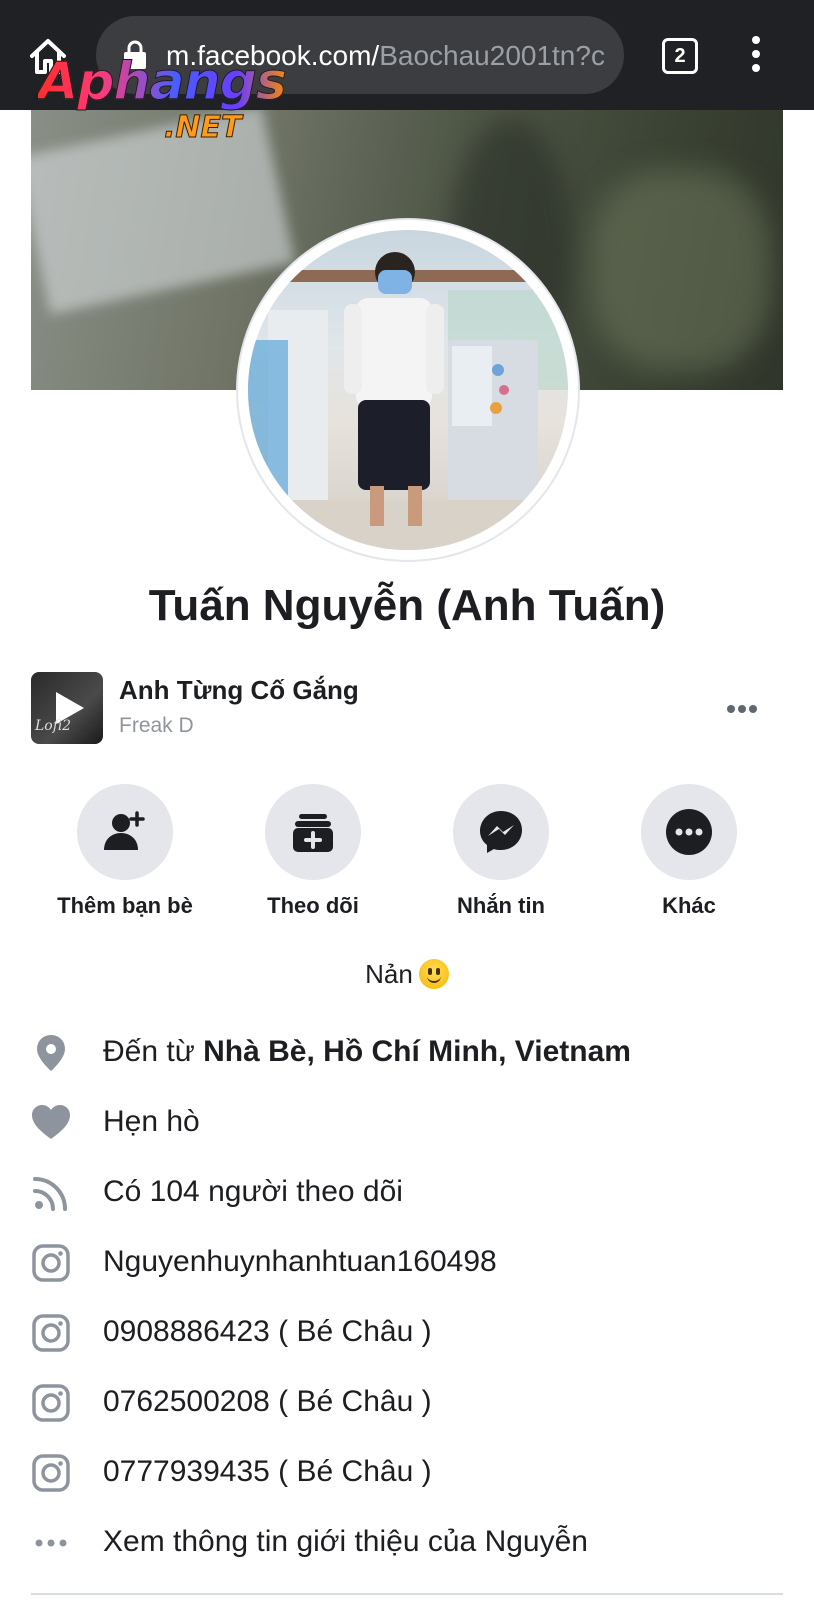 This screenshot has width=814, height=1600. Describe the element at coordinates (689, 832) in the screenshot. I see `more-icon` at that location.